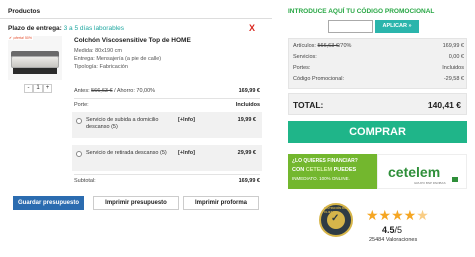 This screenshot has width=475, height=257. I want to click on product-delivery: Entrega: Mensajería (a pie de calle), so click(118, 59).